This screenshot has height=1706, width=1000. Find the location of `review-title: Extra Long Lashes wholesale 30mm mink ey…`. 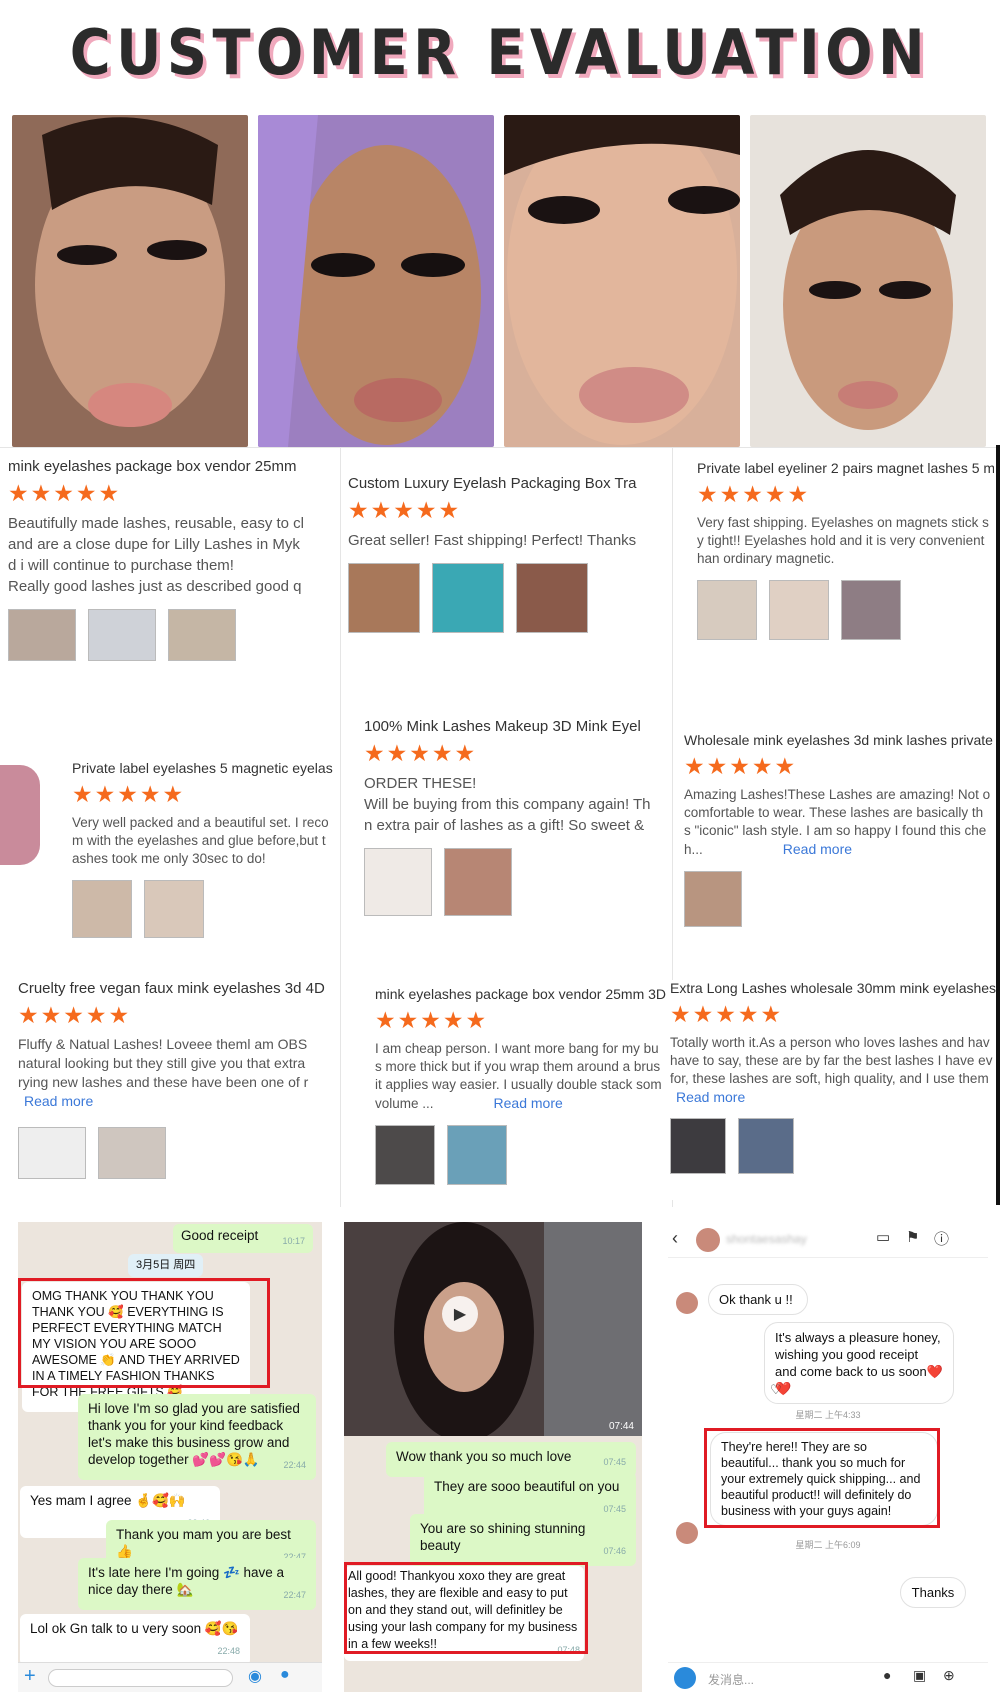

review-title: Extra Long Lashes wholesale 30mm mink ey… is located at coordinates (833, 988).